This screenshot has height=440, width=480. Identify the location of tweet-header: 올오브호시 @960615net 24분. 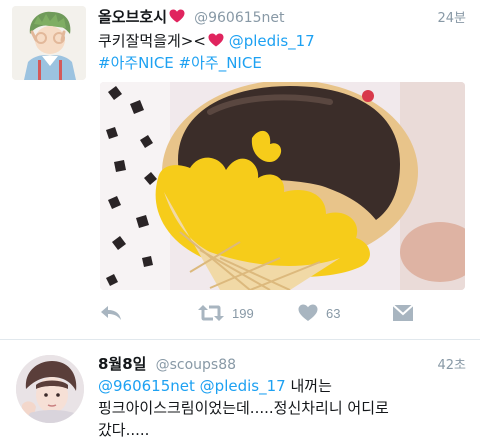
(282, 17).